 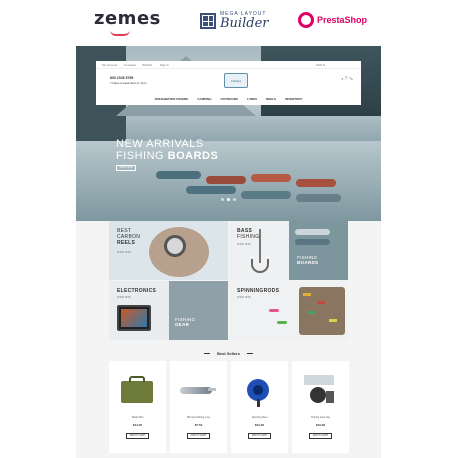 I want to click on header-icons: ⌕ ♡ ⛍, so click(x=347, y=79).